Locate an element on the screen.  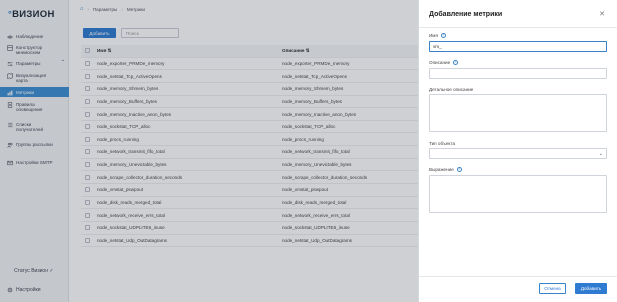
description-label: Описание i is located at coordinates (444, 62).